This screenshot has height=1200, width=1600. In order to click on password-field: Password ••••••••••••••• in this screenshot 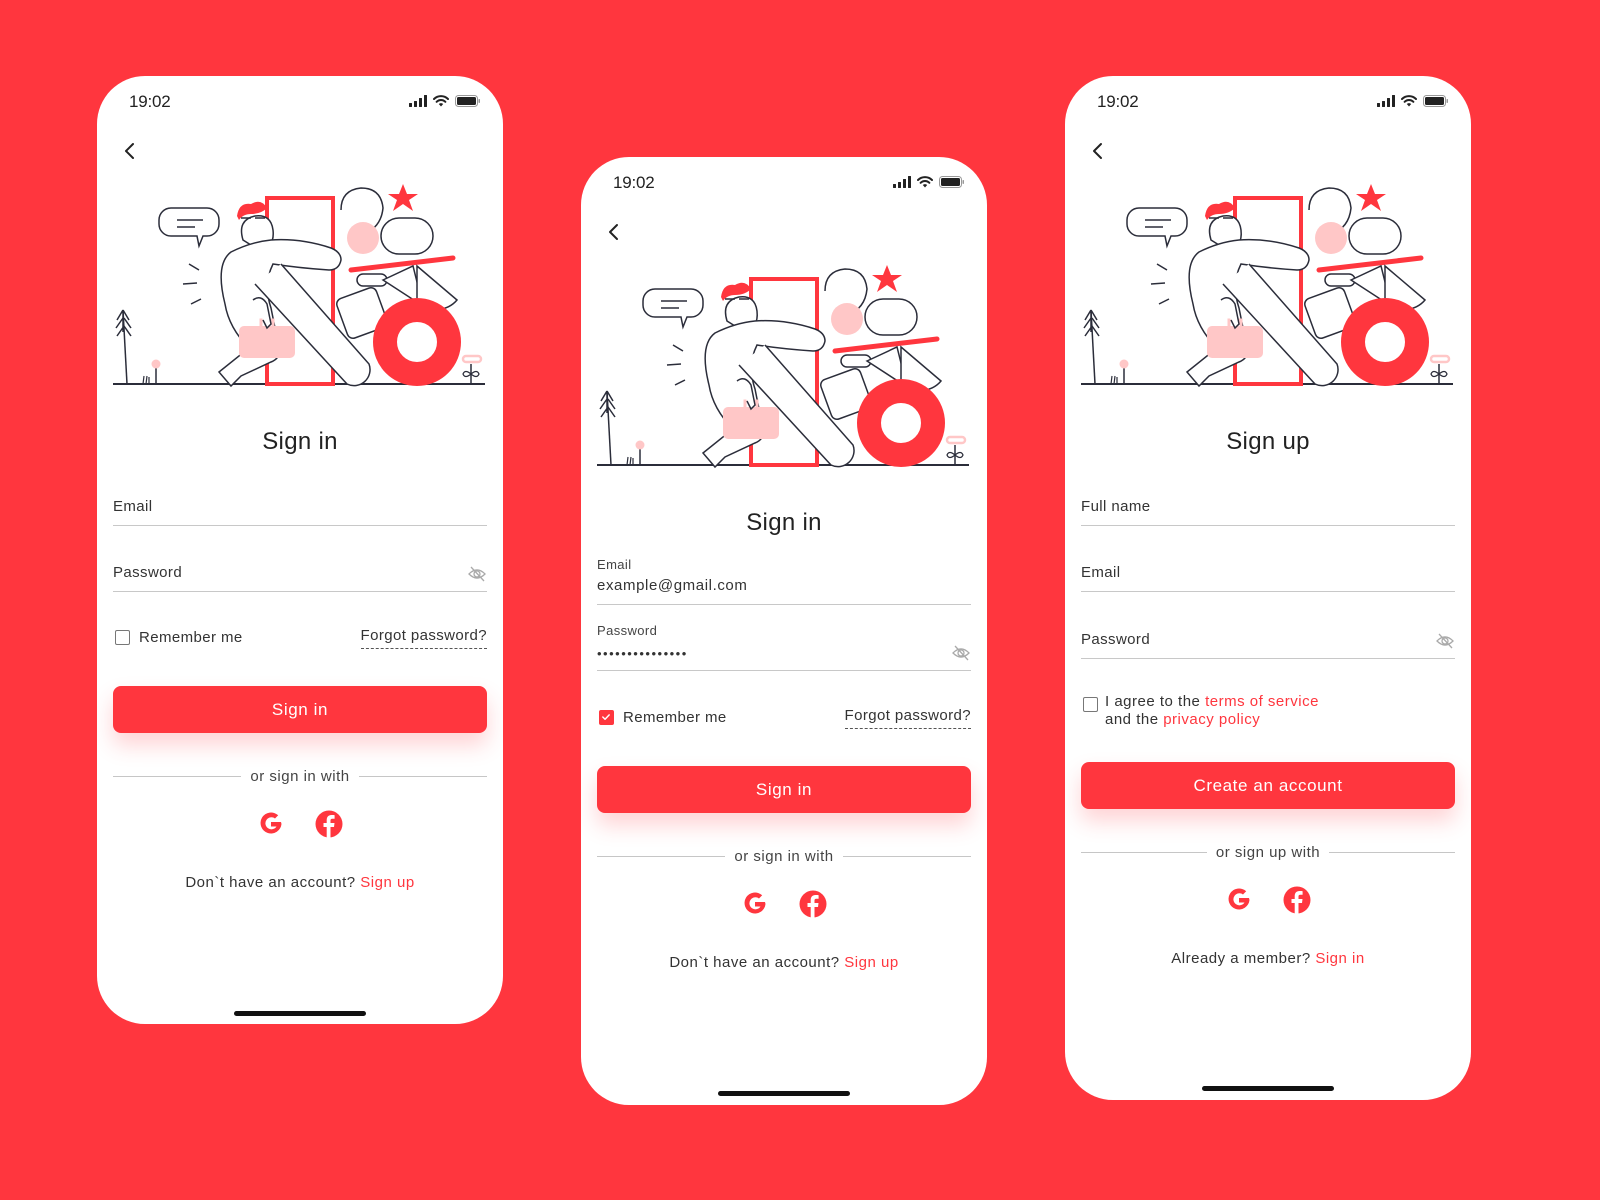, I will do `click(784, 647)`.